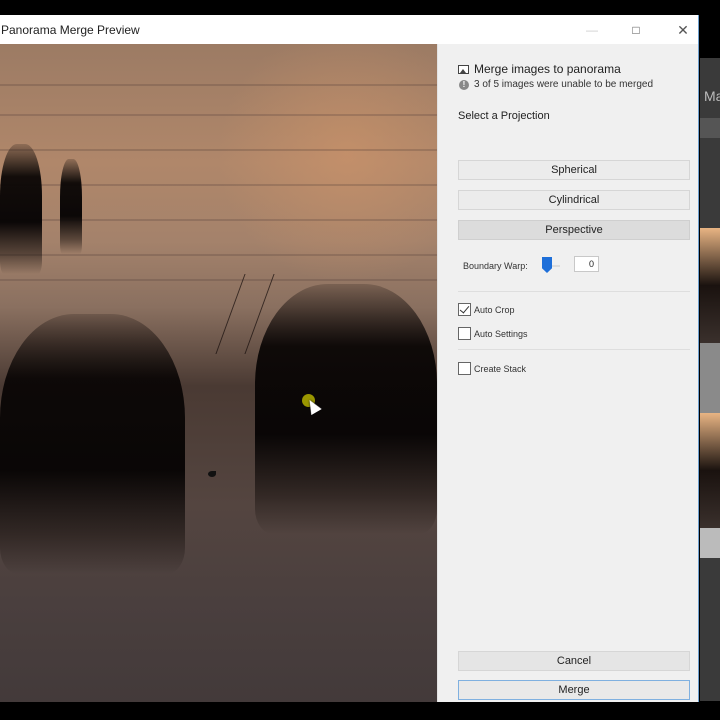 The width and height of the screenshot is (720, 720). What do you see at coordinates (547, 69) in the screenshot?
I see `panel-header-text: Merge images to panorama` at bounding box center [547, 69].